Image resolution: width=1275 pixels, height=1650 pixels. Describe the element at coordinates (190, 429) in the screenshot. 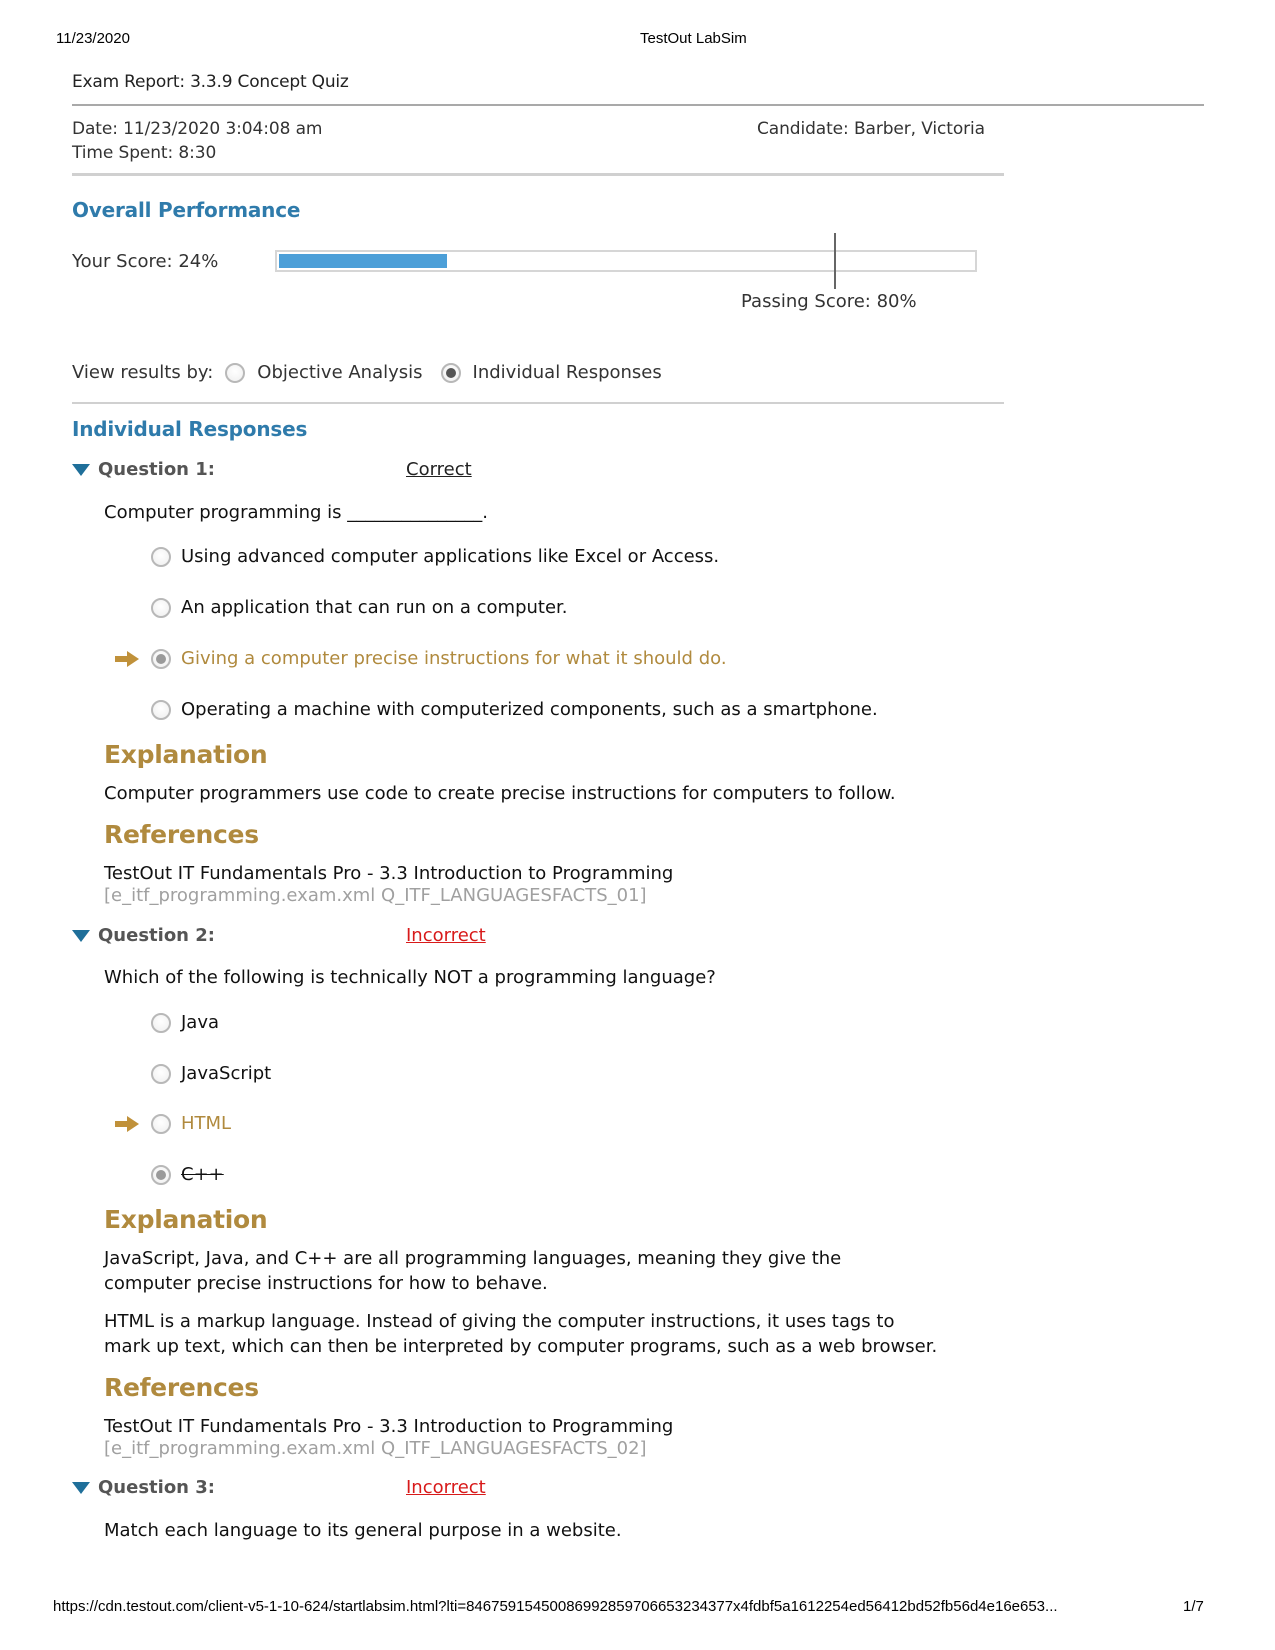

I see `individual-responses-heading: Individual Responses` at that location.